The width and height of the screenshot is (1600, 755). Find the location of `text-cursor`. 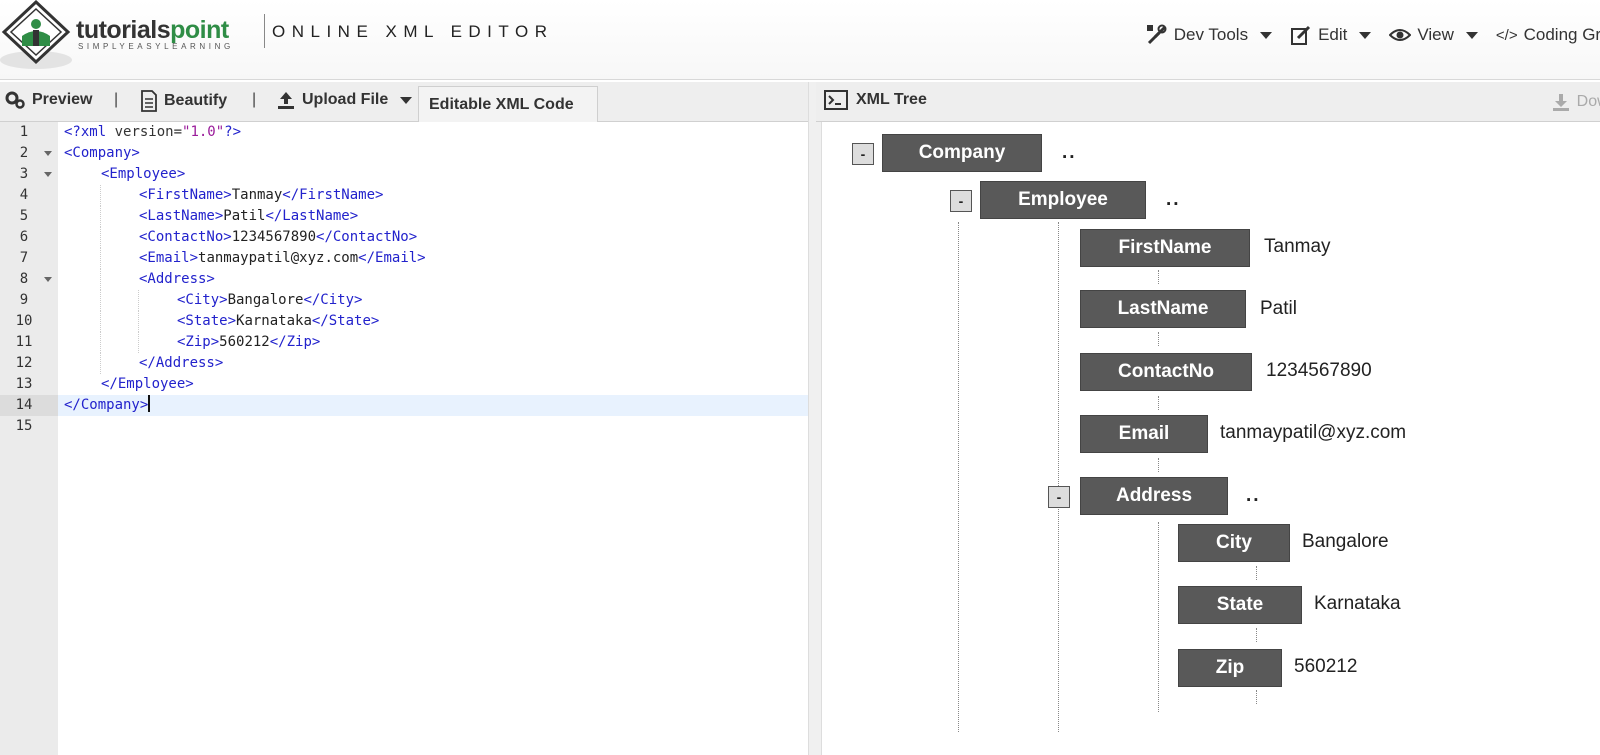

text-cursor is located at coordinates (149, 403).